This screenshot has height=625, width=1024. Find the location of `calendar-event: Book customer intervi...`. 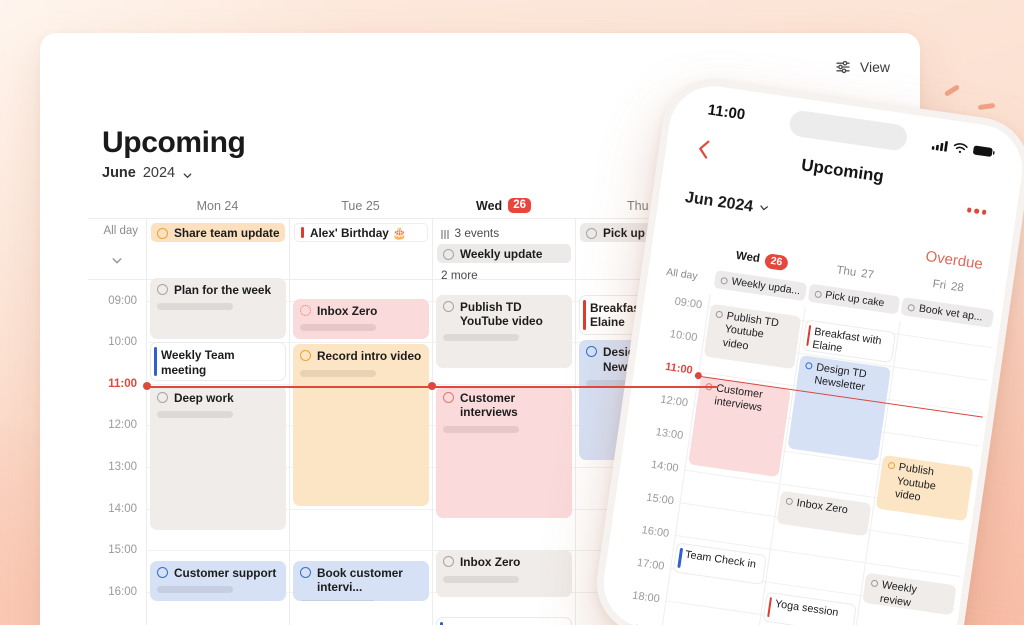

calendar-event: Book customer intervi... is located at coordinates (361, 581).